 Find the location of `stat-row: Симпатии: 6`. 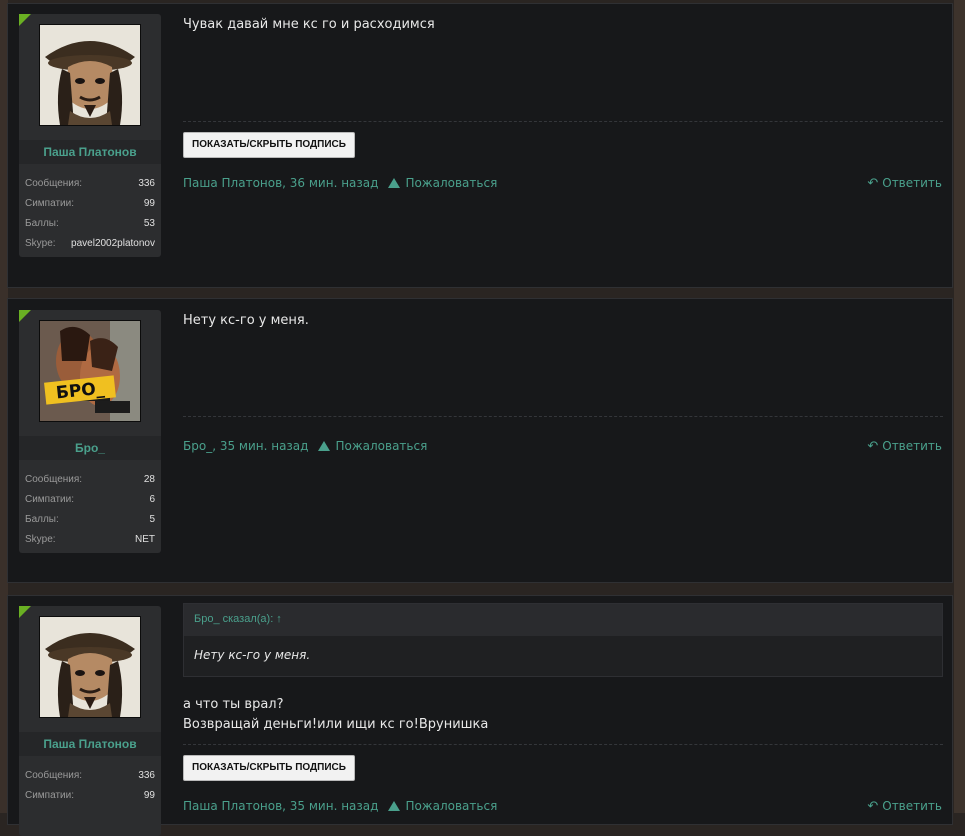

stat-row: Симпатии: 6 is located at coordinates (90, 500).